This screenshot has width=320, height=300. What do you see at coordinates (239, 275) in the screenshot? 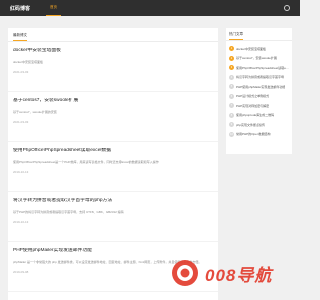
I see `watermark-text: 008导航` at bounding box center [239, 275].